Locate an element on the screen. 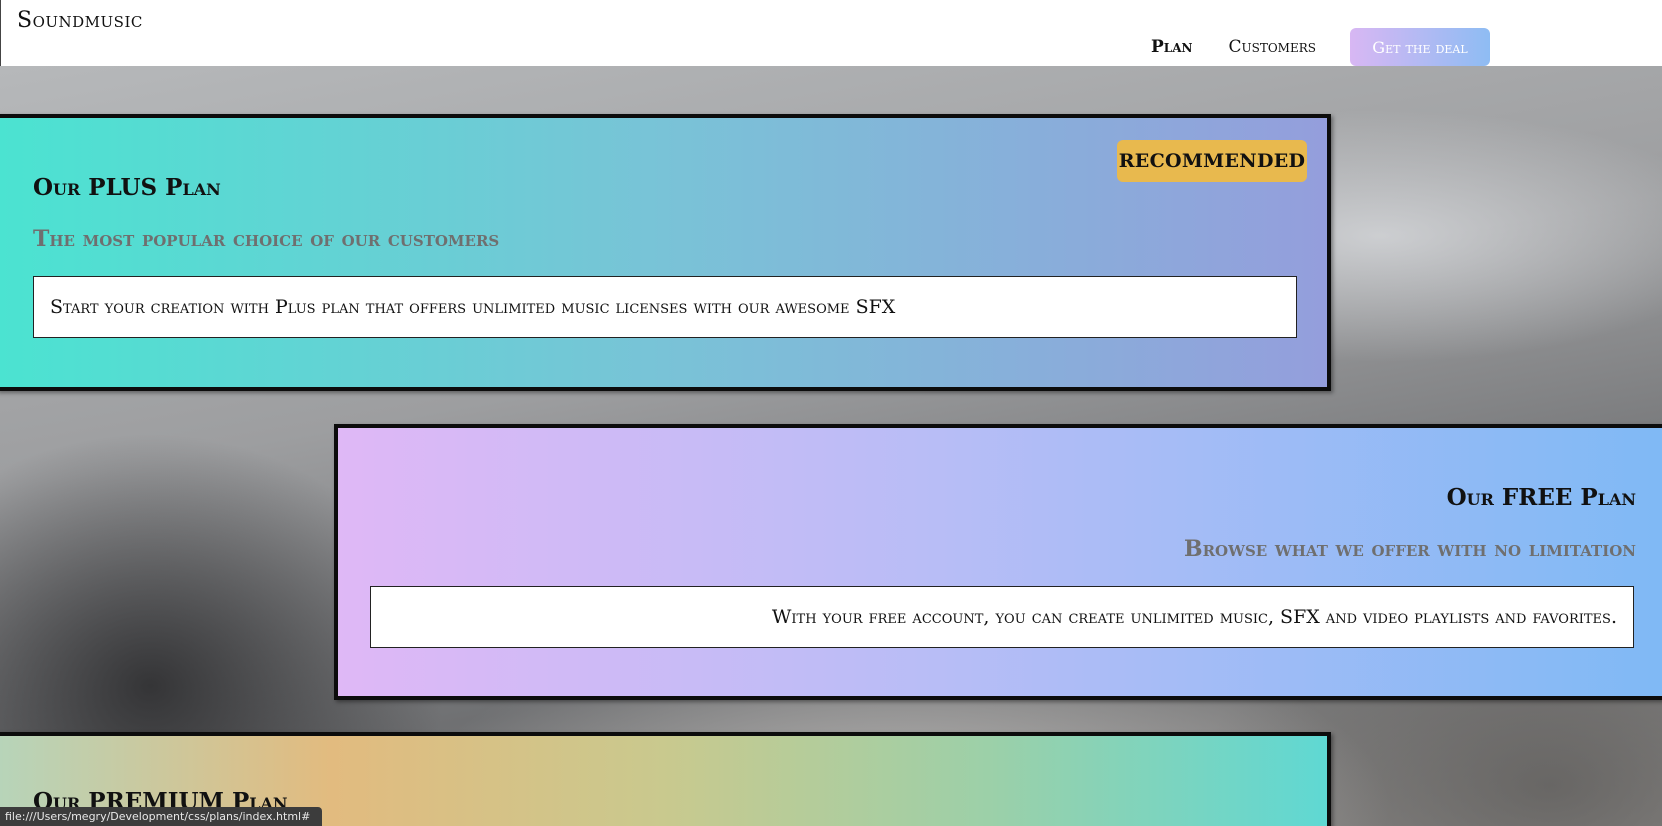 Image resolution: width=1662 pixels, height=826 pixels. main-nav: Plan Customers Get the deal is located at coordinates (1320, 47).